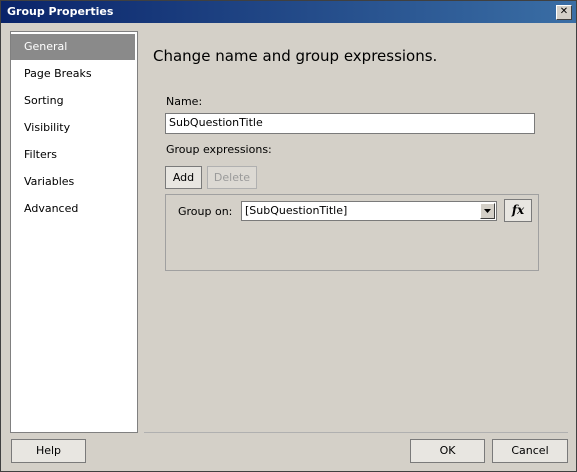 The height and width of the screenshot is (472, 577). I want to click on ok-button: OK, so click(447, 451).